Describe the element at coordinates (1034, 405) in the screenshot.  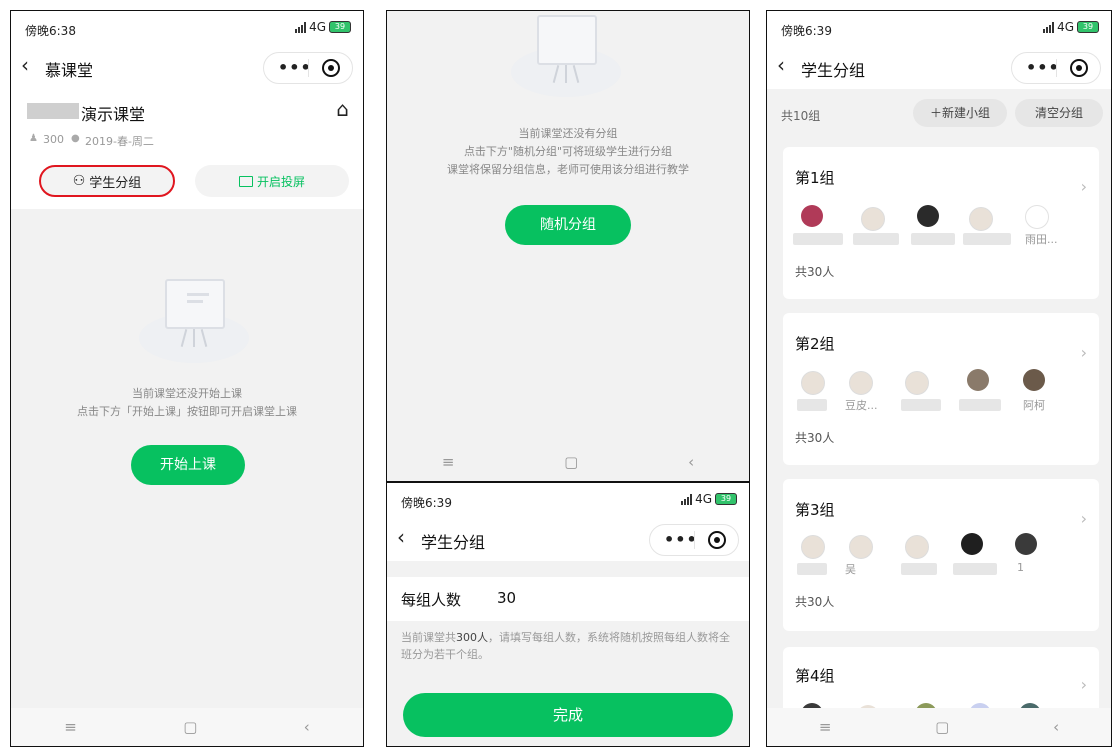
I see `member-name: 阿柯` at that location.